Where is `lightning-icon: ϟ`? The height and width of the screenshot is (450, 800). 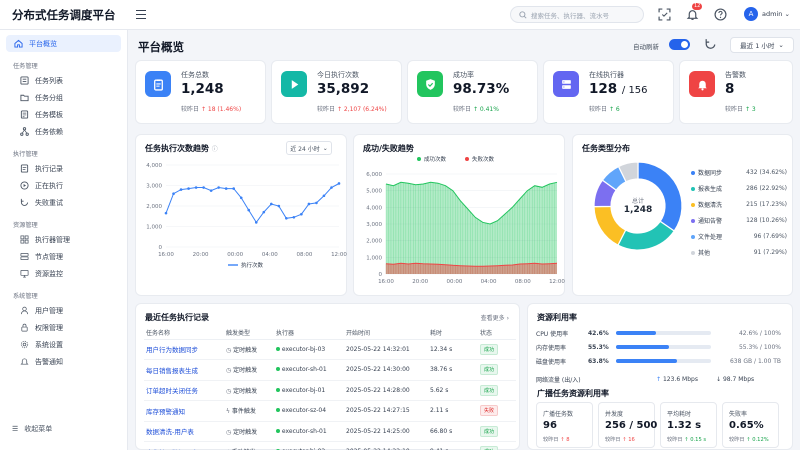 lightning-icon: ϟ is located at coordinates (228, 412).